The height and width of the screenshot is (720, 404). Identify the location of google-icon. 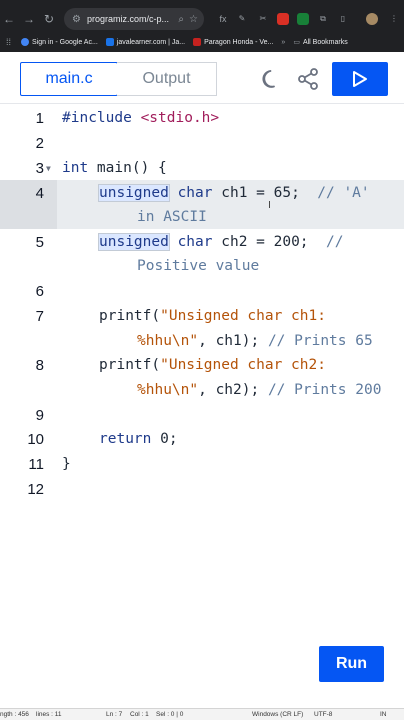
(25, 42).